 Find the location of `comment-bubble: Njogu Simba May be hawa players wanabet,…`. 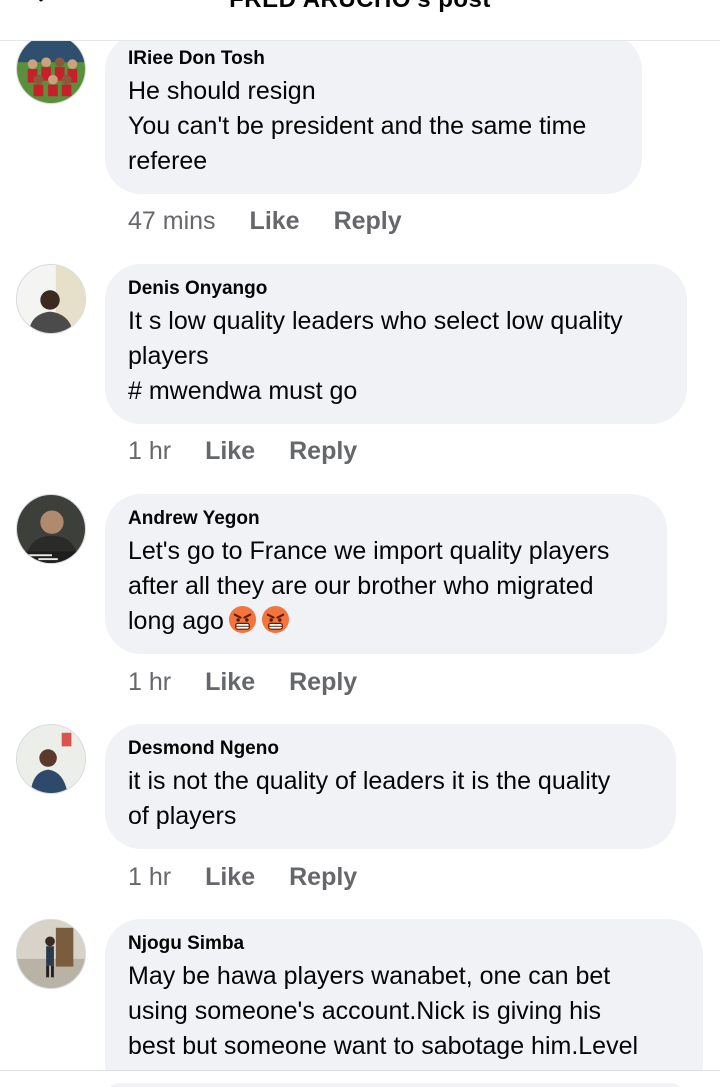

comment-bubble: Njogu Simba May be hawa players wanabet,… is located at coordinates (404, 1003).